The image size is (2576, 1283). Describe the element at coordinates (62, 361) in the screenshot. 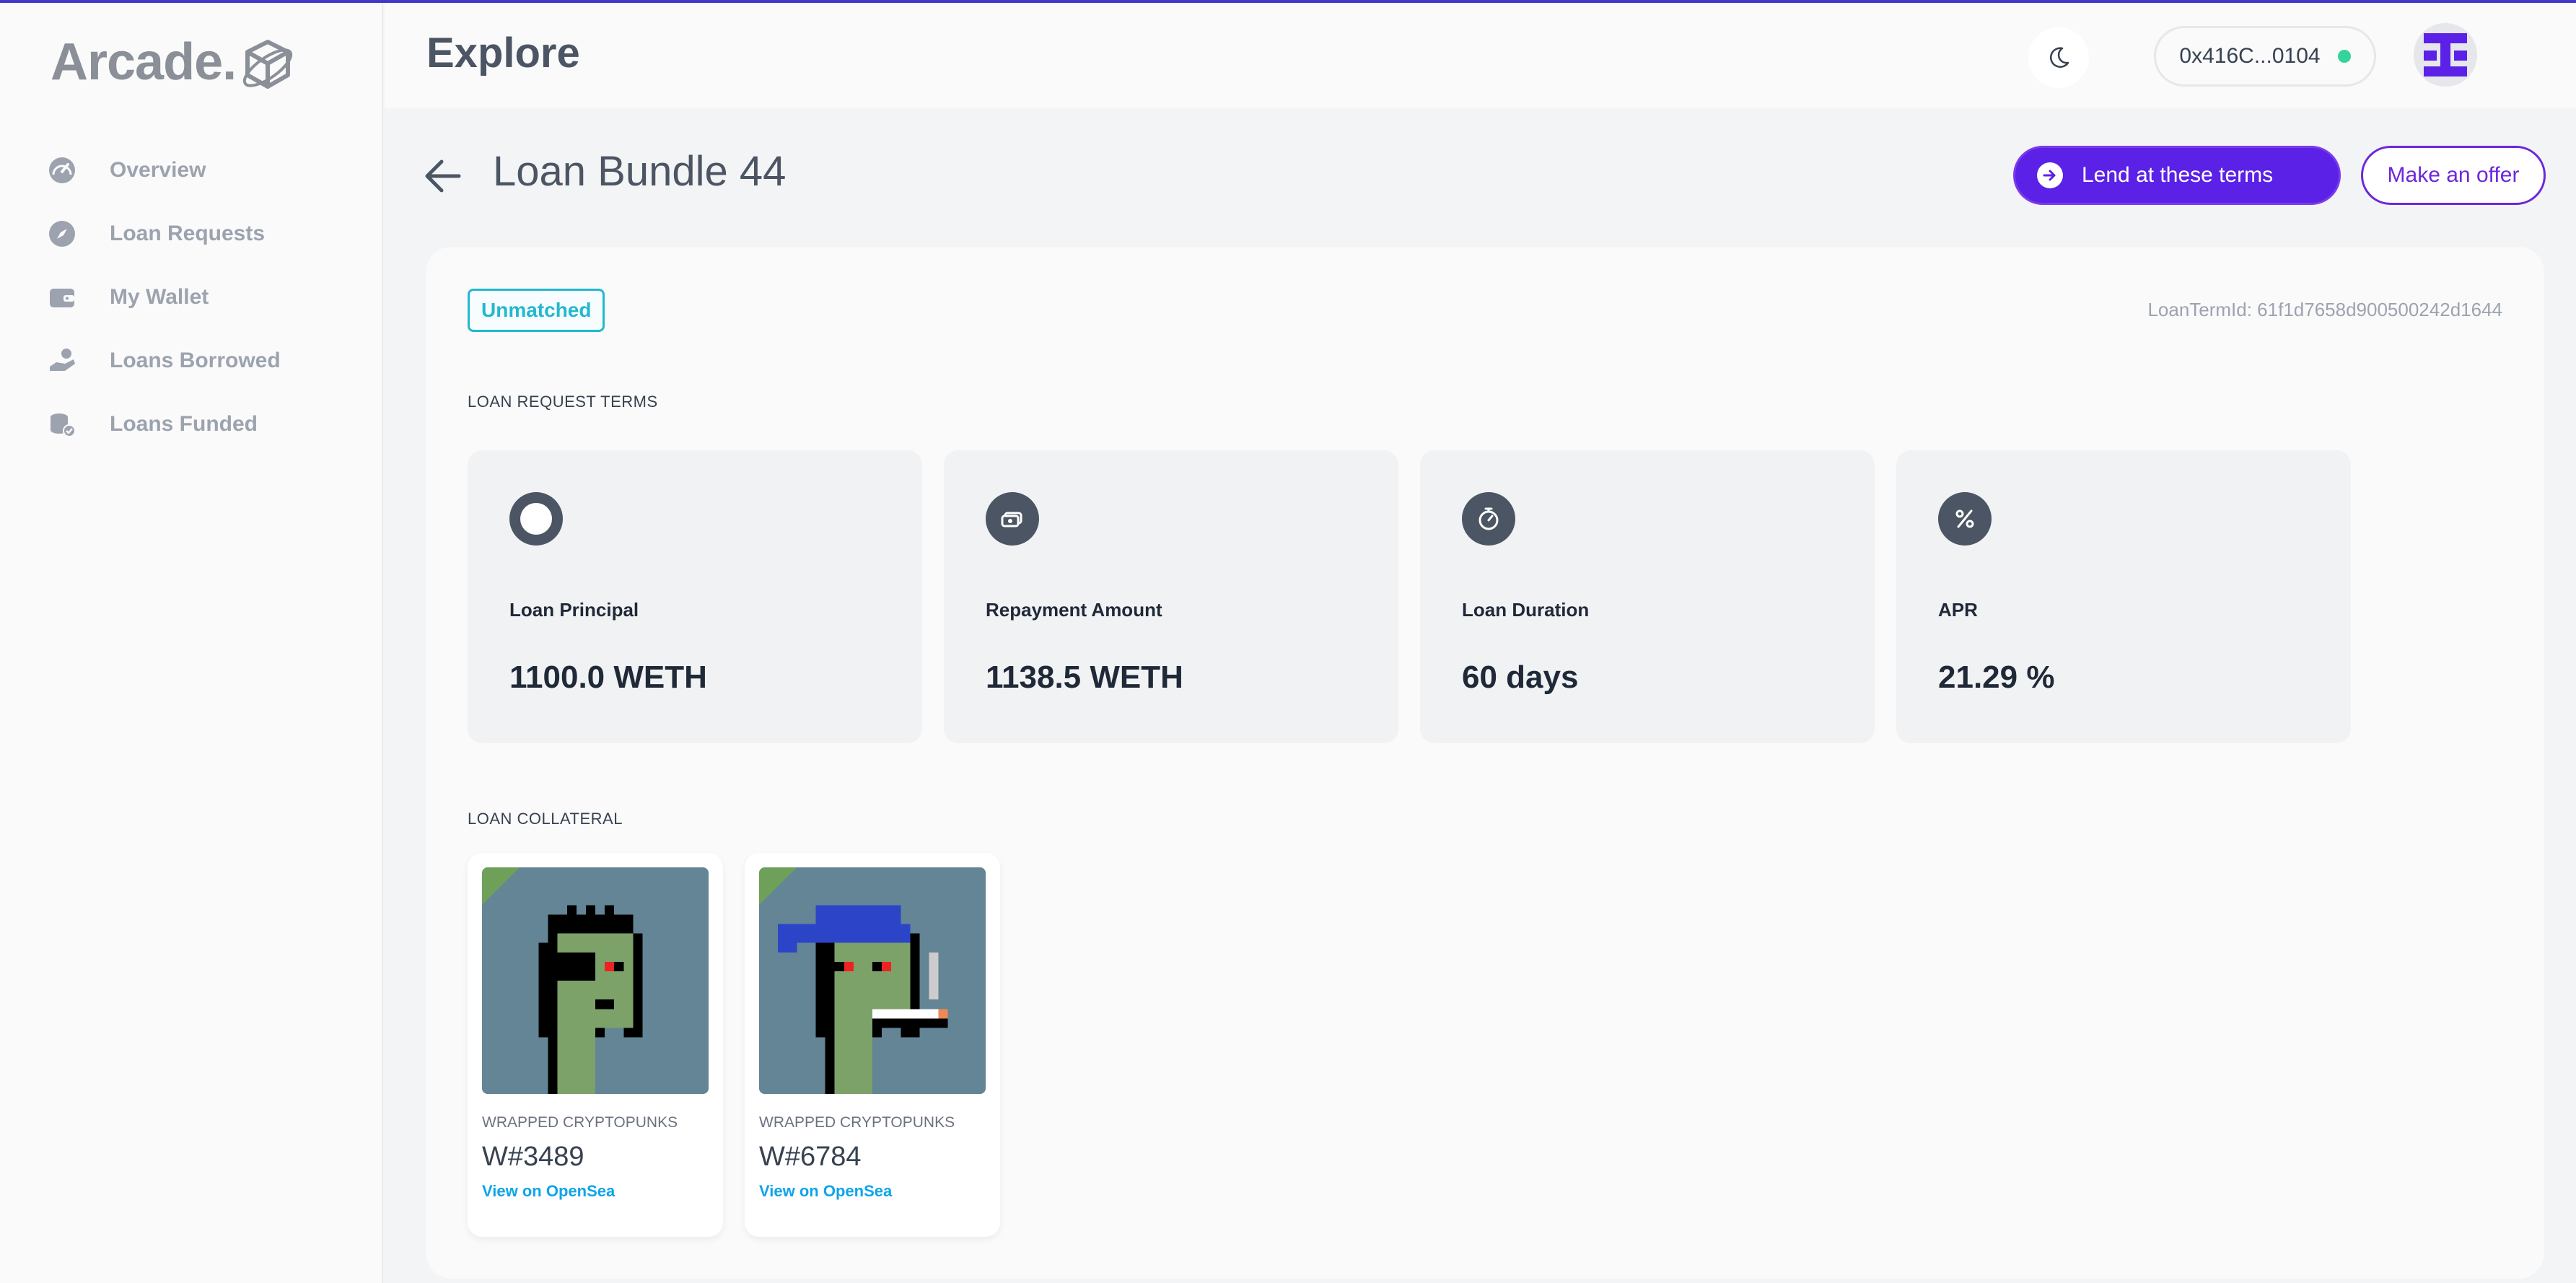

I see `hand-coin-icon` at that location.